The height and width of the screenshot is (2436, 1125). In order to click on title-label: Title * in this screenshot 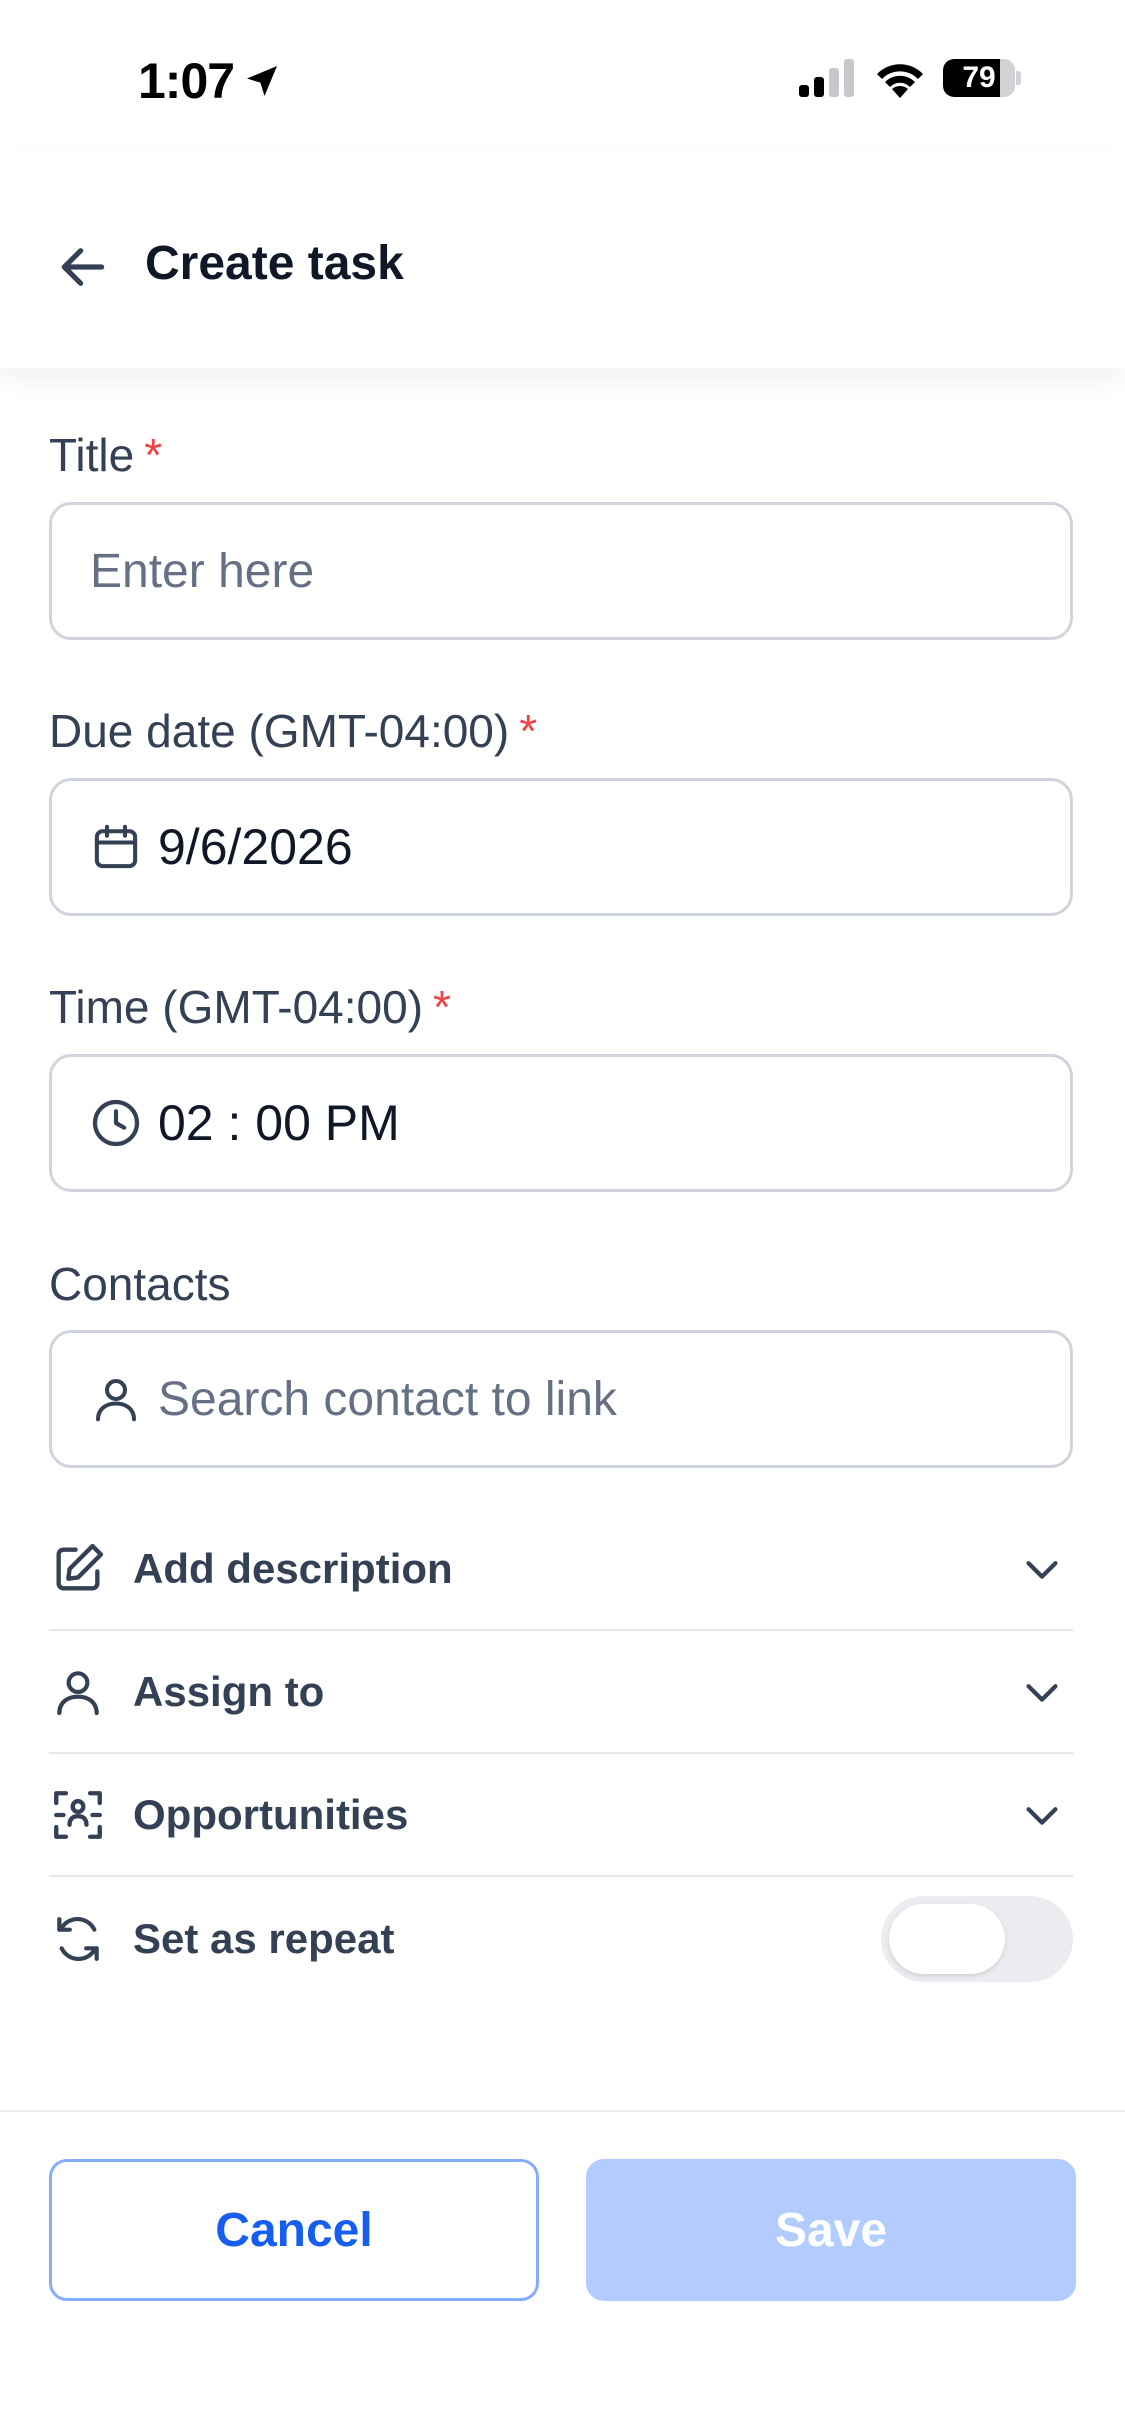, I will do `click(105, 455)`.